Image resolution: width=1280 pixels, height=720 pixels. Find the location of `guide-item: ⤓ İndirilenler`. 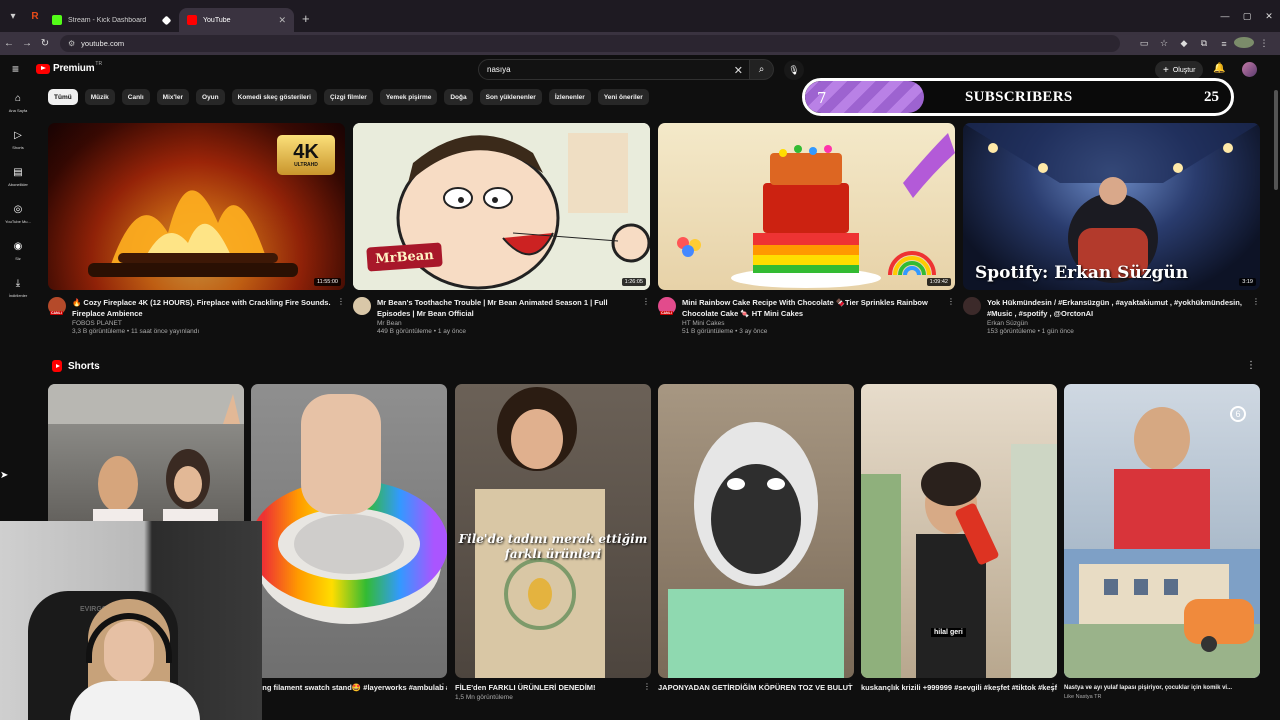

guide-item: ⤓ İndirilenler is located at coordinates (18, 293).